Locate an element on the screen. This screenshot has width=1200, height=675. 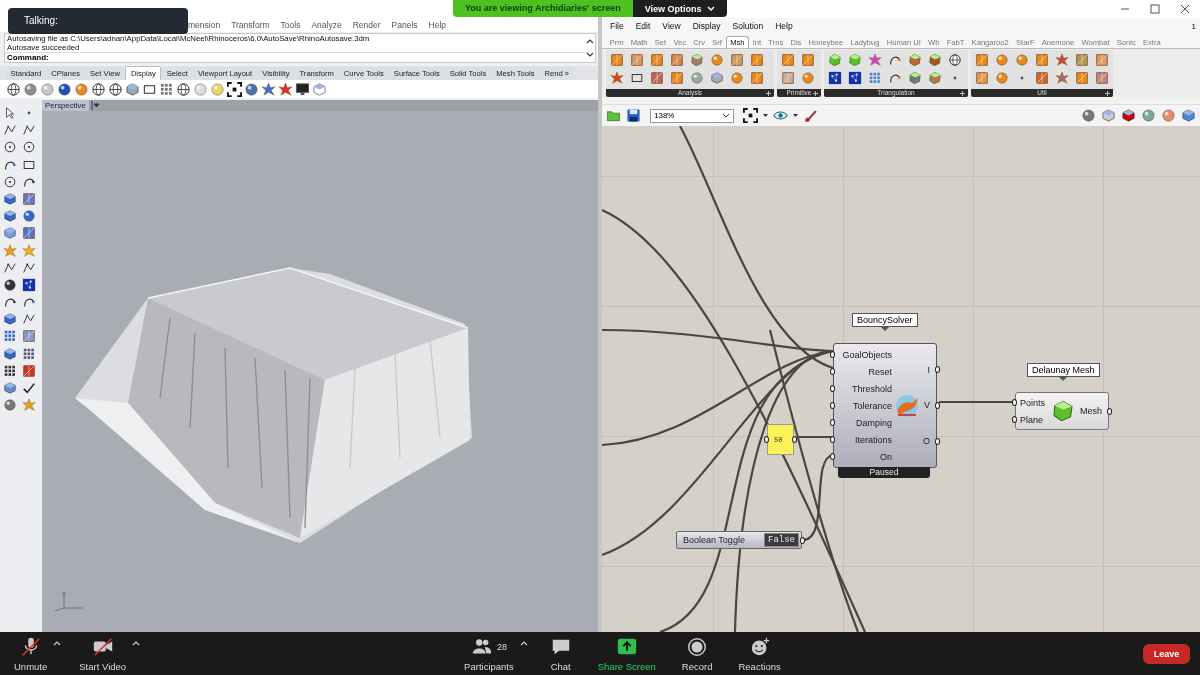
menu-item: Solution is located at coordinates (748, 26).